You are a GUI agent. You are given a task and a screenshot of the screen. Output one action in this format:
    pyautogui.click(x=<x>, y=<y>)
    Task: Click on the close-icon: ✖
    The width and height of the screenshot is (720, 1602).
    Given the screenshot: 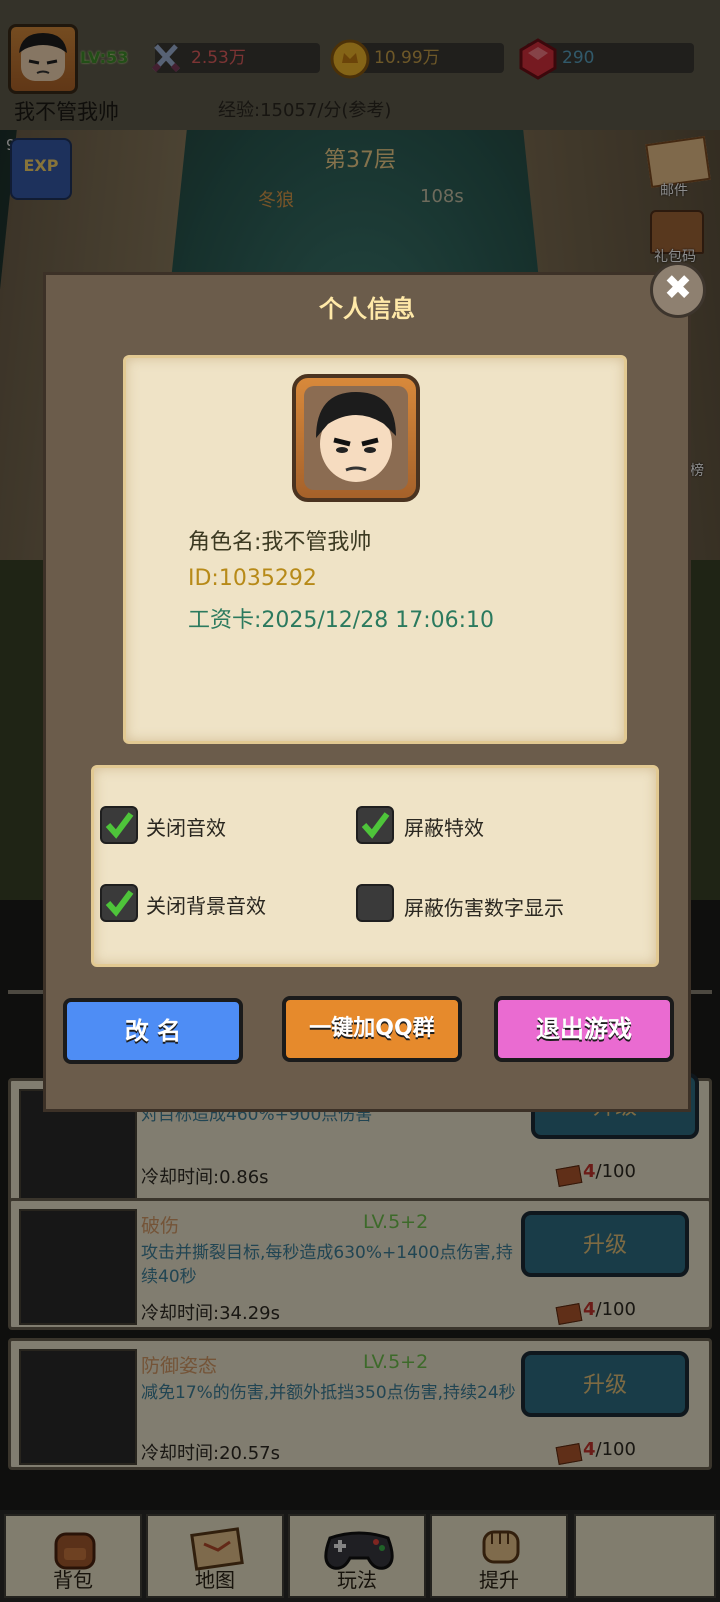 What is the action you would take?
    pyautogui.click(x=678, y=288)
    